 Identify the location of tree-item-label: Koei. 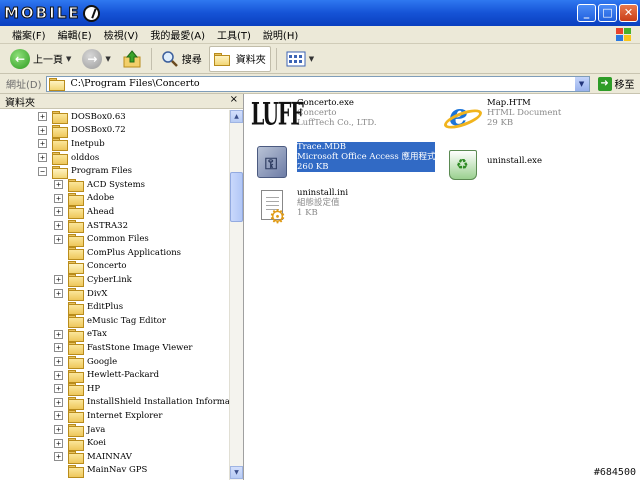
(96, 443).